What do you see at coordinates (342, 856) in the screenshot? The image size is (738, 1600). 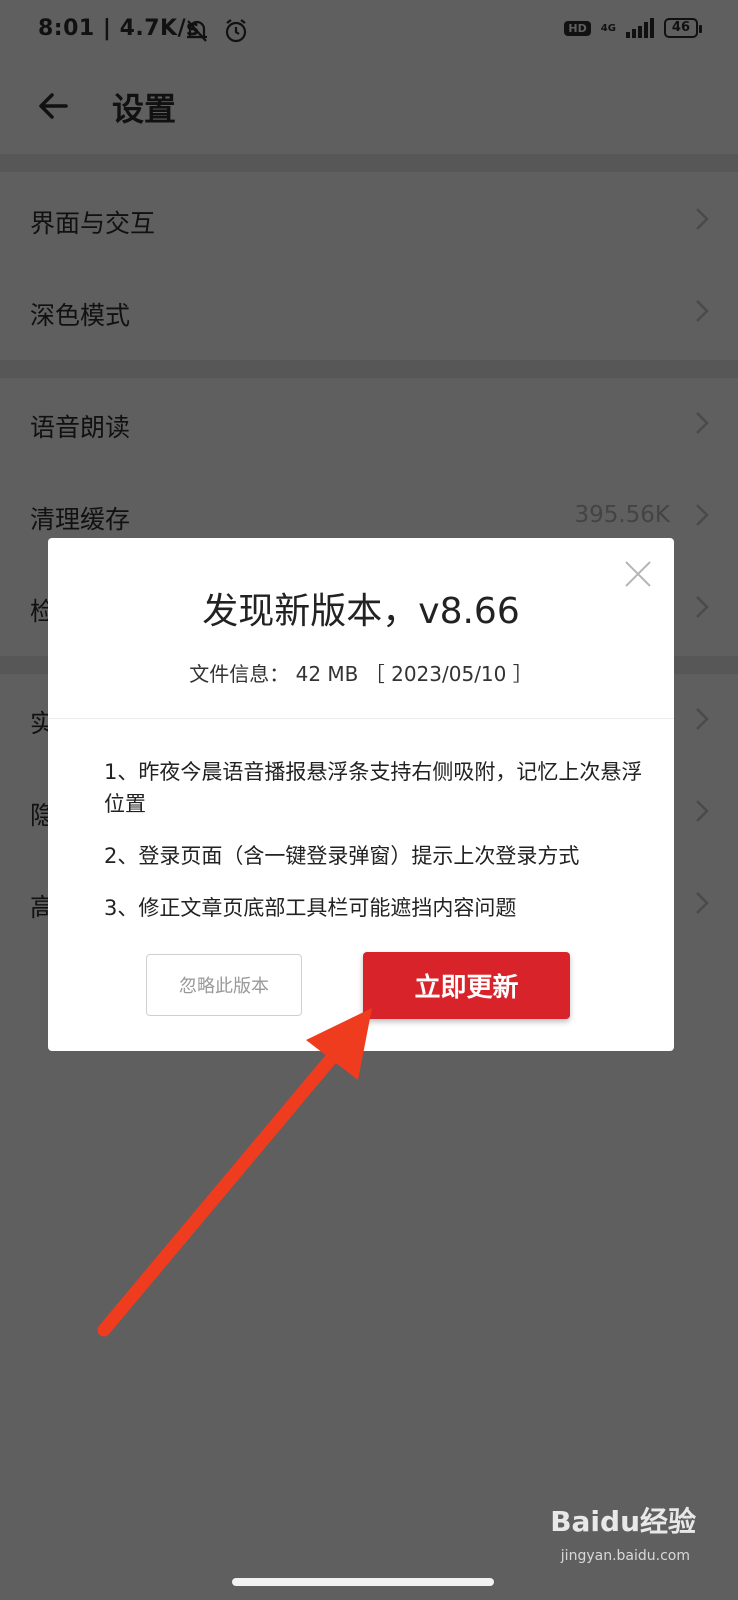 I see `release-note: 2、登录页面（含一键登录弹窗）提示上次登录方式` at bounding box center [342, 856].